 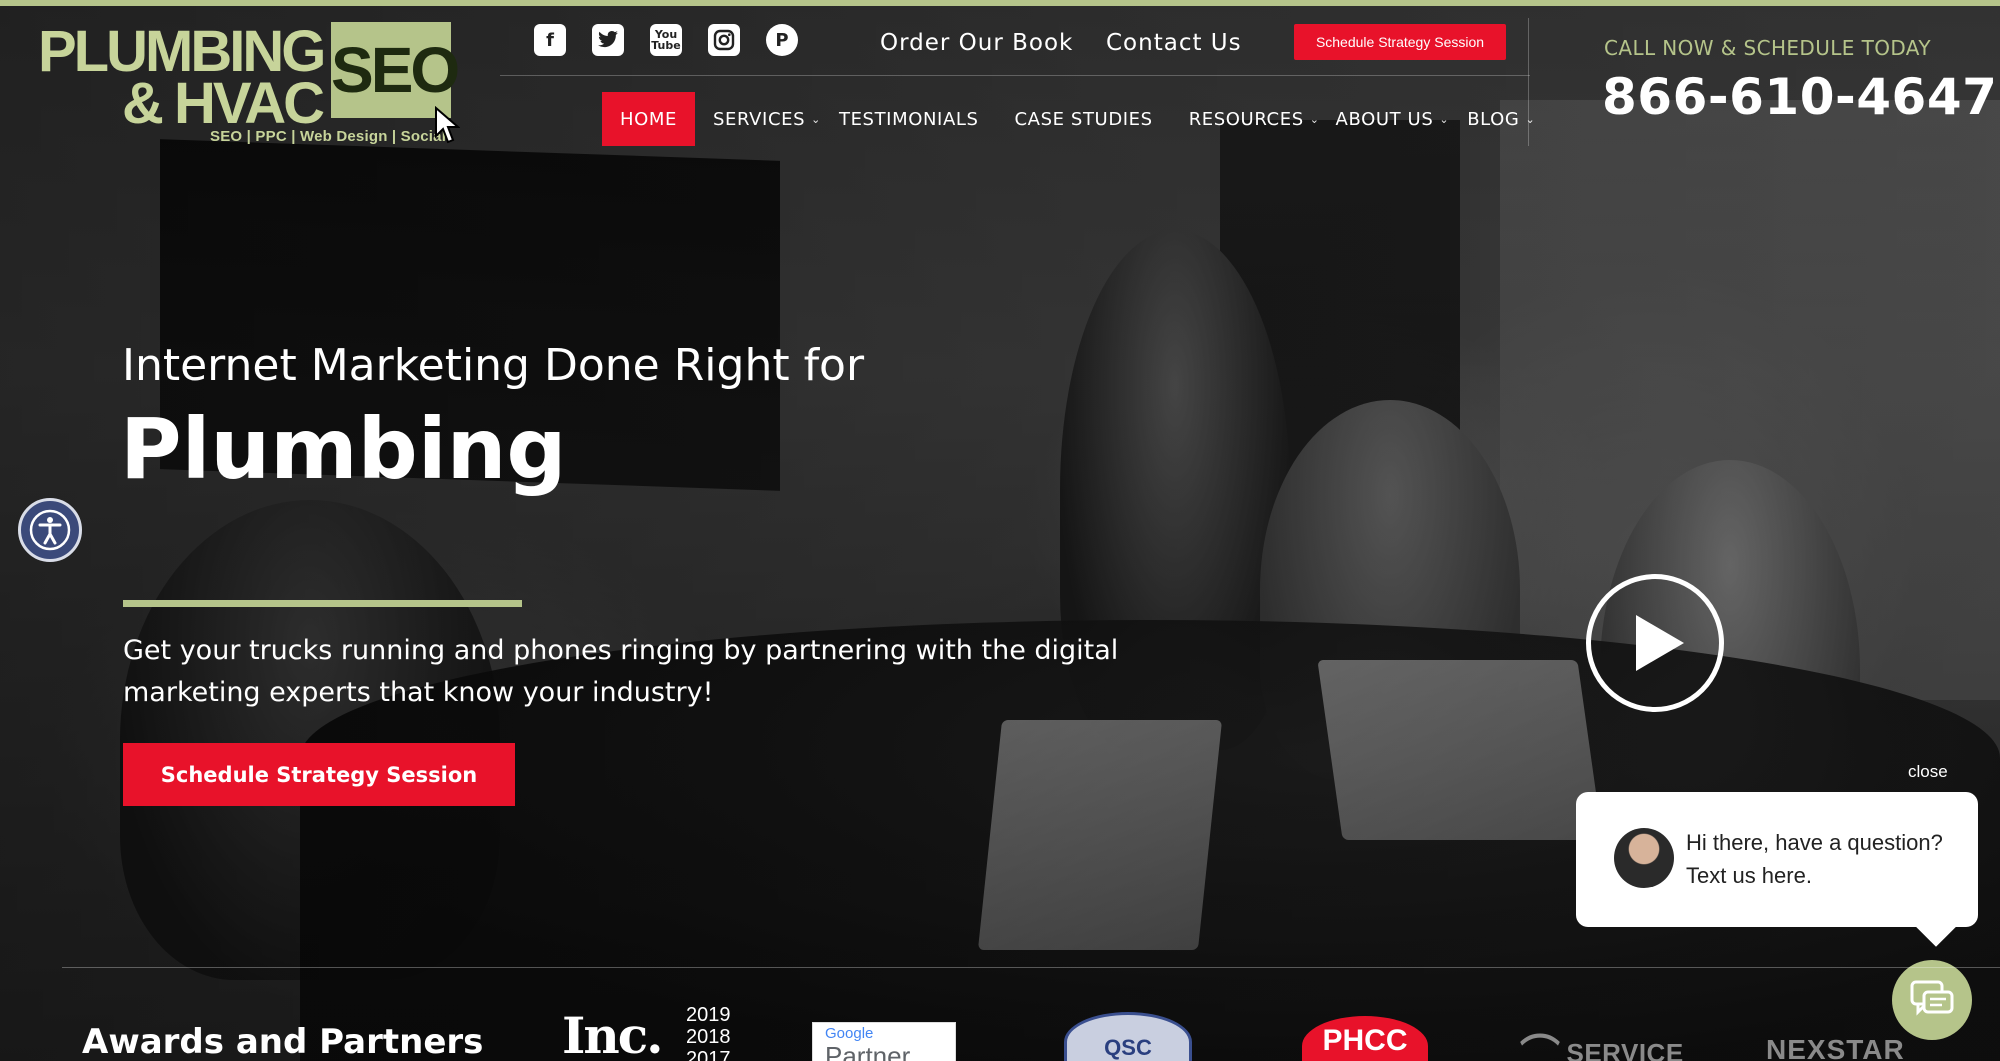 I want to click on inc-year: 2019, so click(x=708, y=1015).